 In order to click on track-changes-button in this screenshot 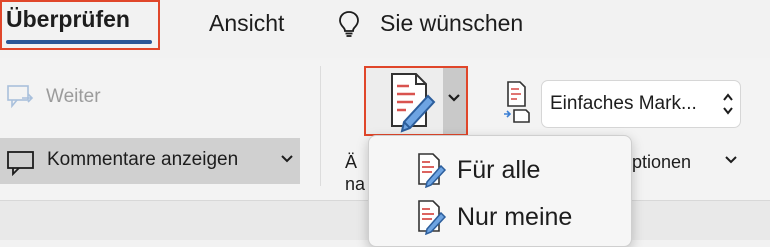, I will do `click(416, 101)`.